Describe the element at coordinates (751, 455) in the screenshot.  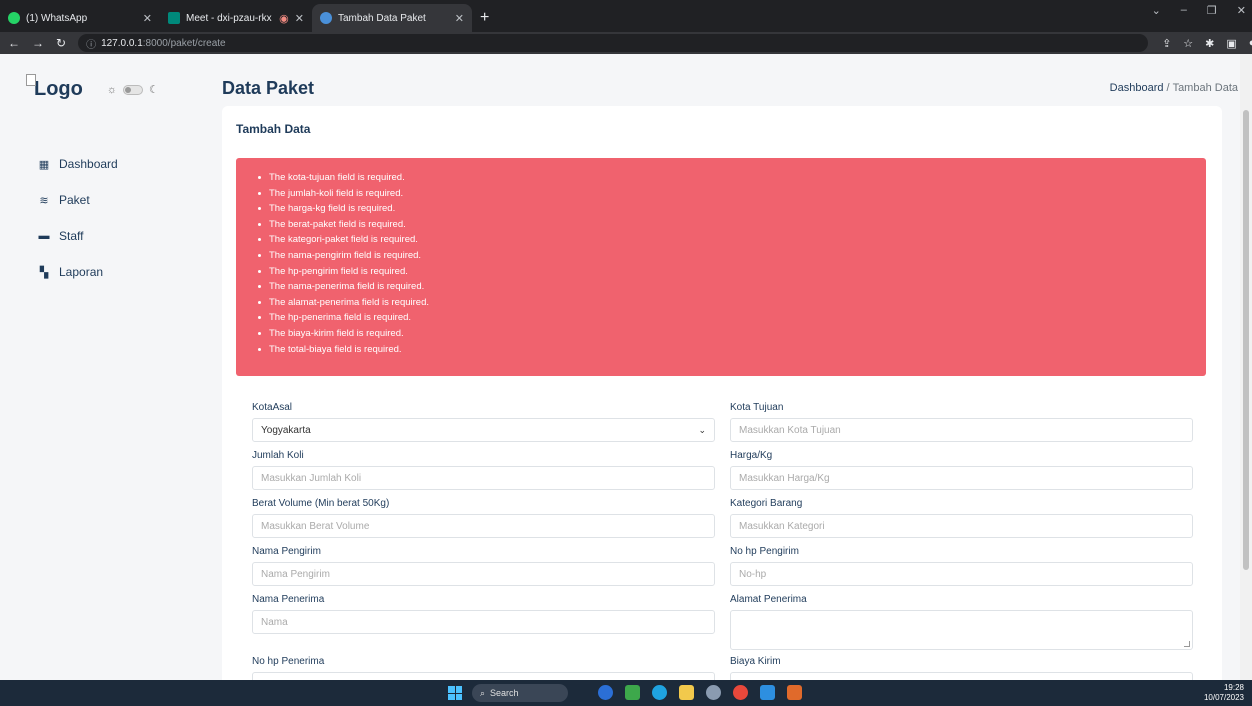
I see `harga-kg-label: Harga/Kg` at that location.